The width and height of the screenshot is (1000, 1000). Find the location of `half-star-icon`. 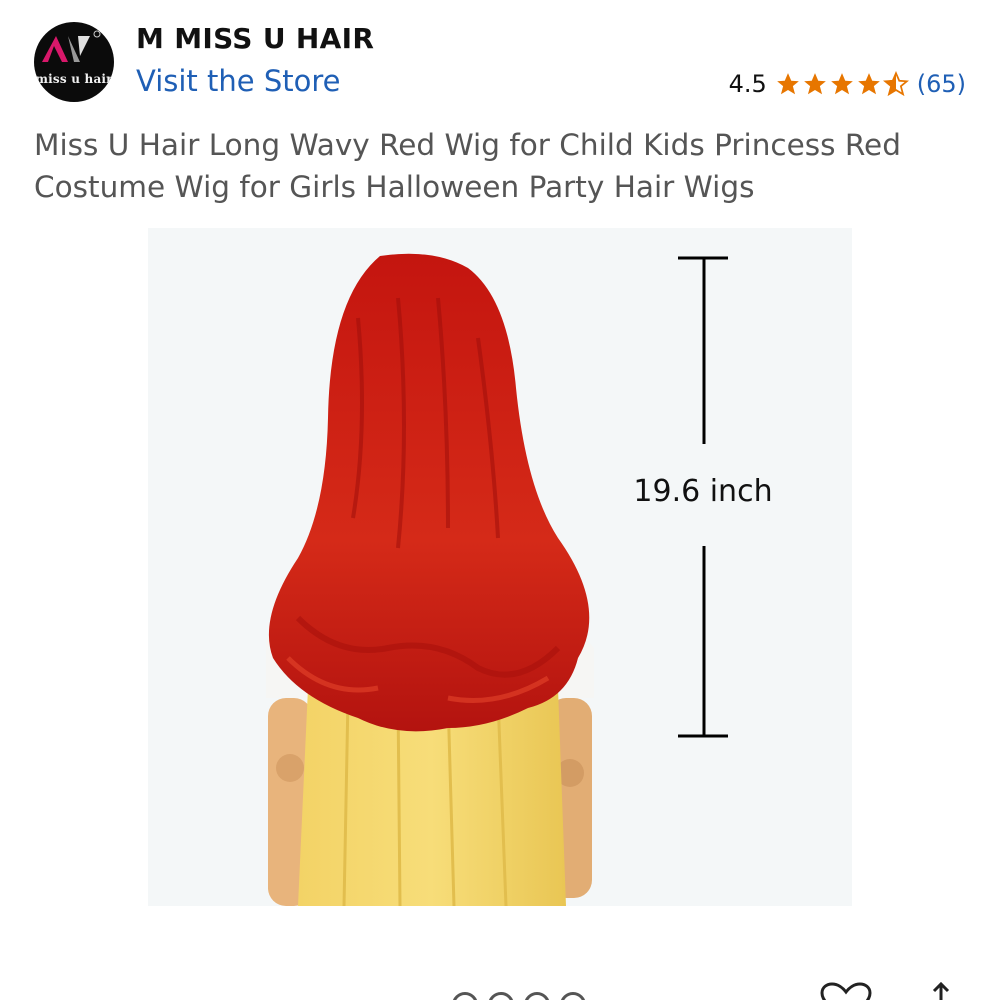

half-star-icon is located at coordinates (895, 84).